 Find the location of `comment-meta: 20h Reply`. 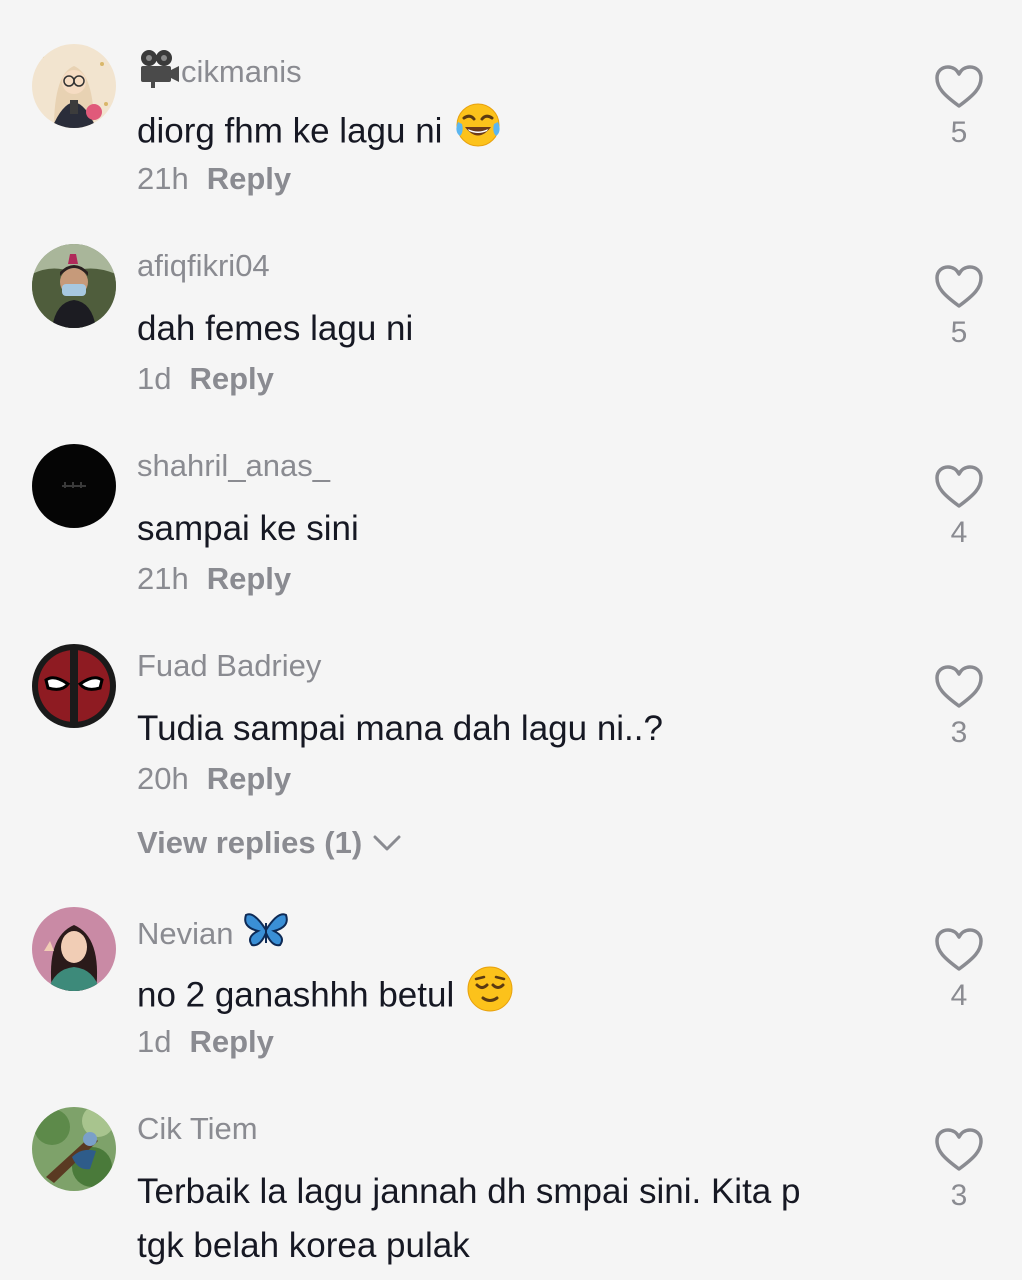

comment-meta: 20h Reply is located at coordinates (214, 779).